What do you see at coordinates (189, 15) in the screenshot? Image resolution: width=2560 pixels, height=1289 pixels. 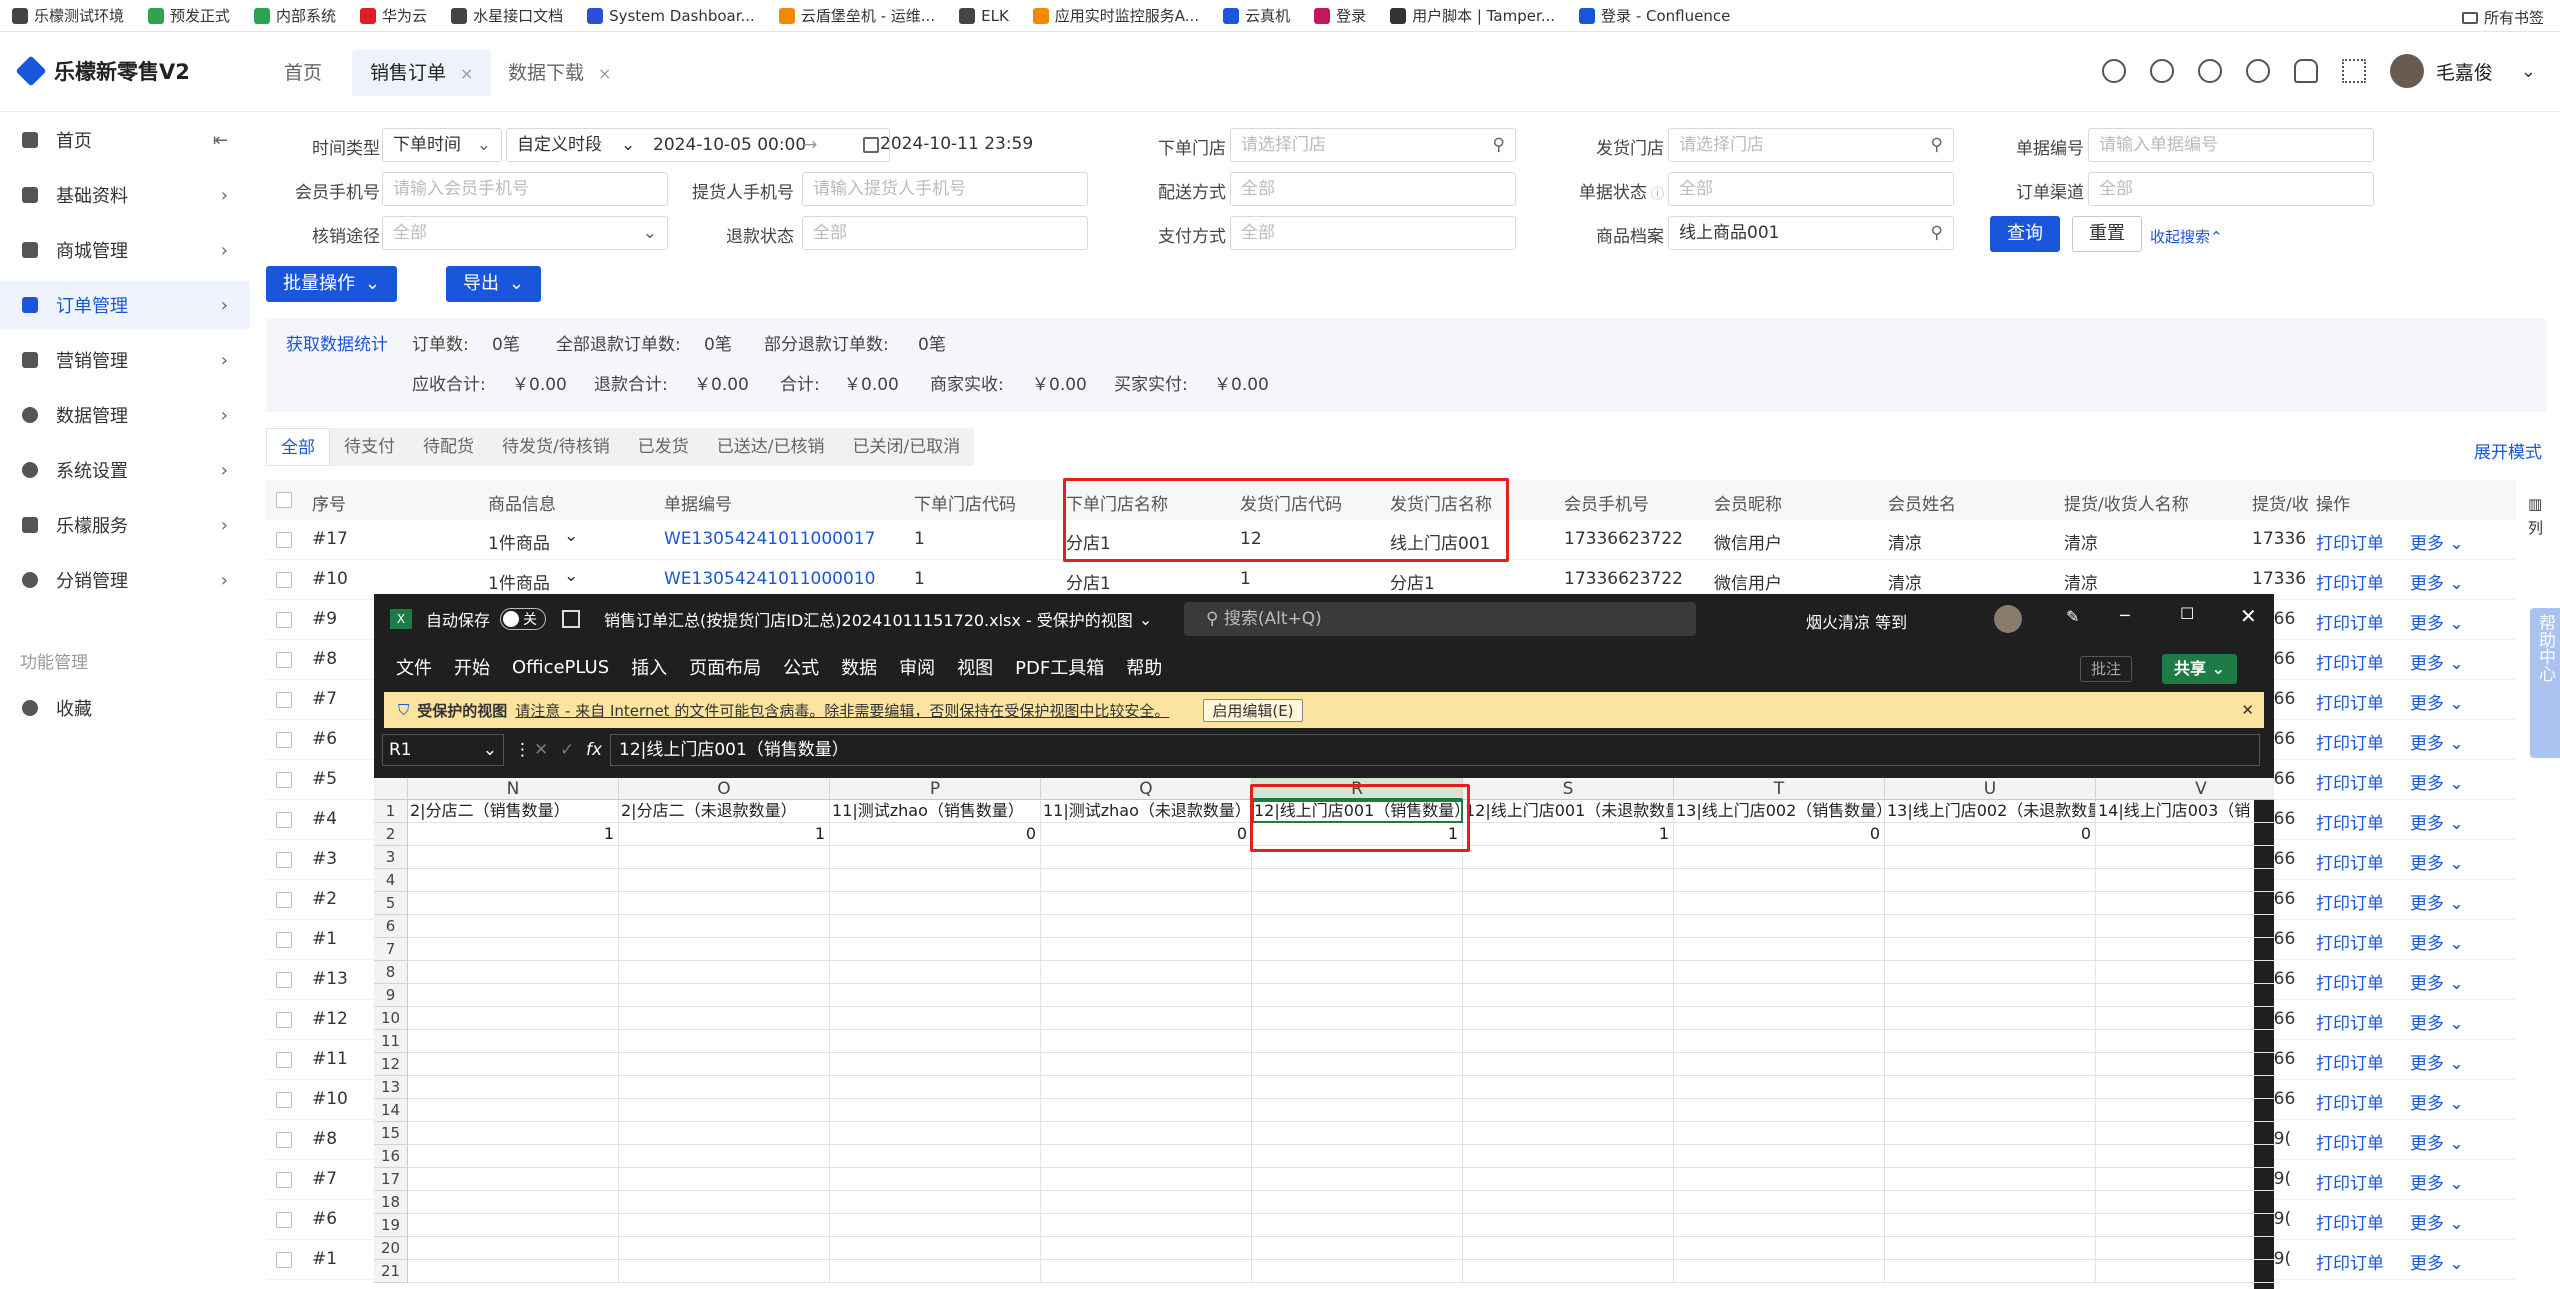 I see `bookmark-item: 预发正式` at bounding box center [189, 15].